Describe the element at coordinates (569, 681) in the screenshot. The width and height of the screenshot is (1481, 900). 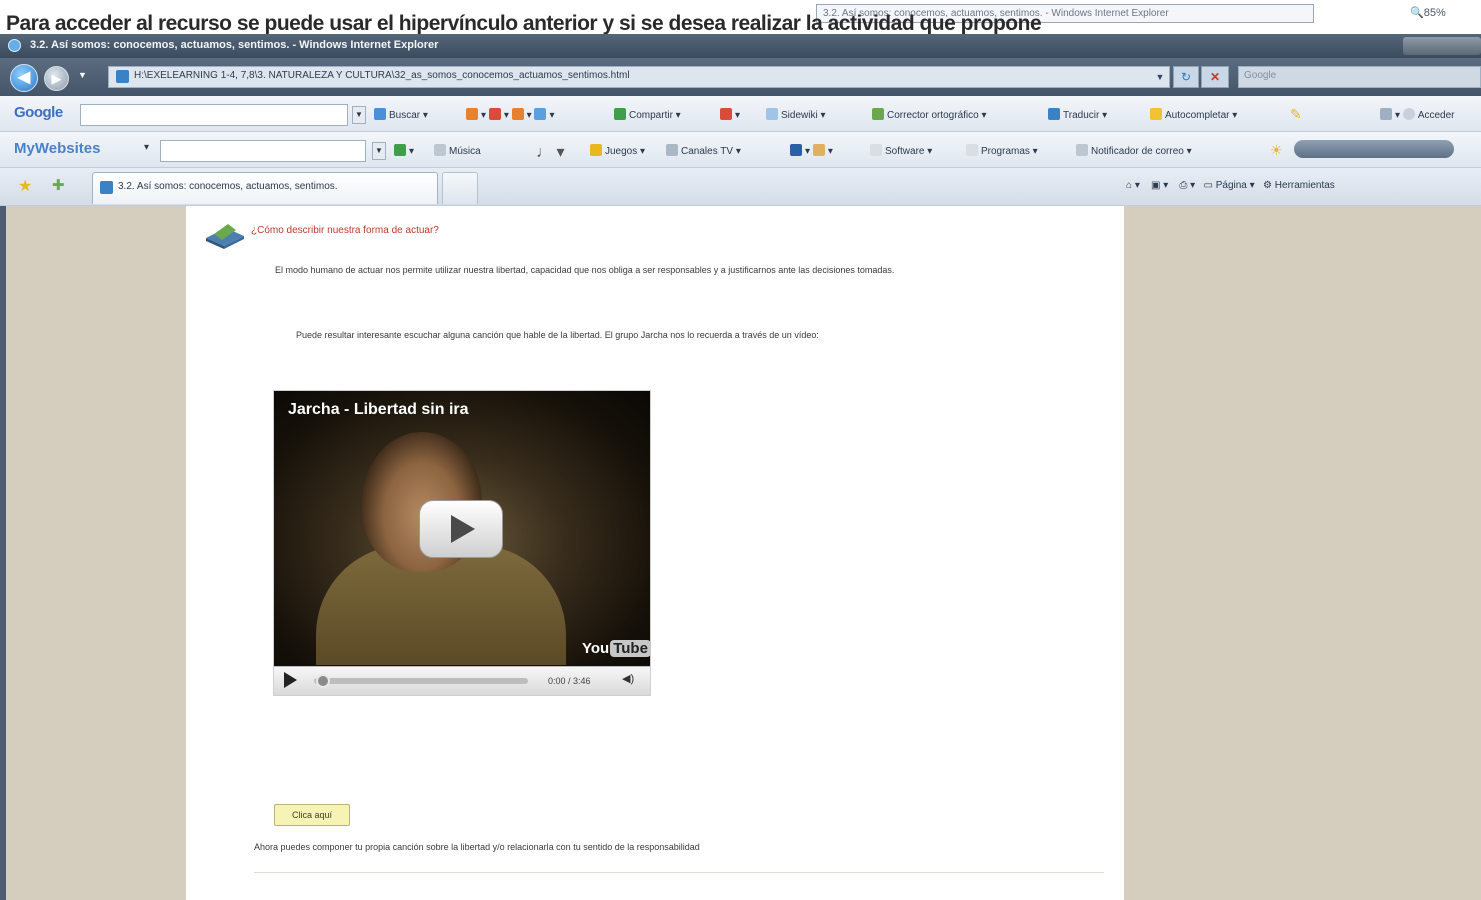
I see `video-time: 0:00 / 3:46` at that location.